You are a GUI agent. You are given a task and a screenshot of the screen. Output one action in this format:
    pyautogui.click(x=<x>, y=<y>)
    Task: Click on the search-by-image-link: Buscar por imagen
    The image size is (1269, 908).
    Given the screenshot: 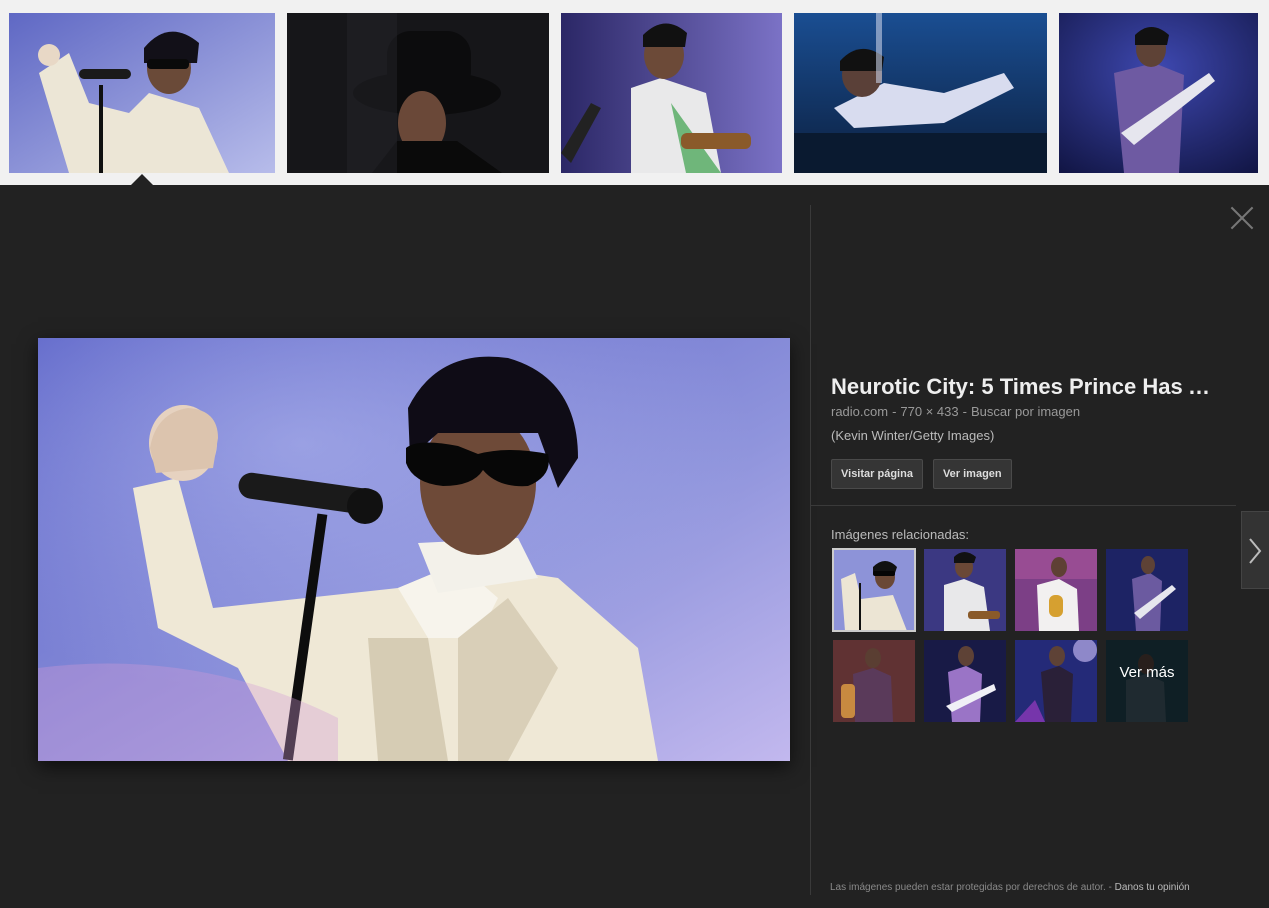 What is the action you would take?
    pyautogui.click(x=1025, y=411)
    